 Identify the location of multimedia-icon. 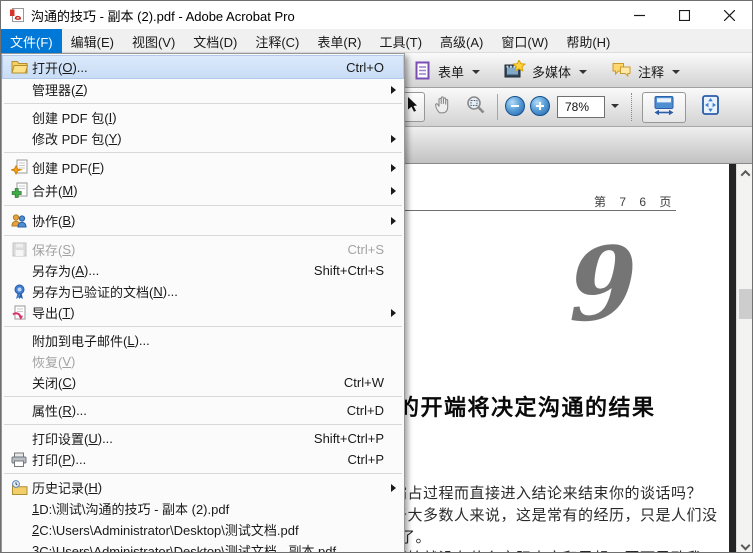
(515, 70).